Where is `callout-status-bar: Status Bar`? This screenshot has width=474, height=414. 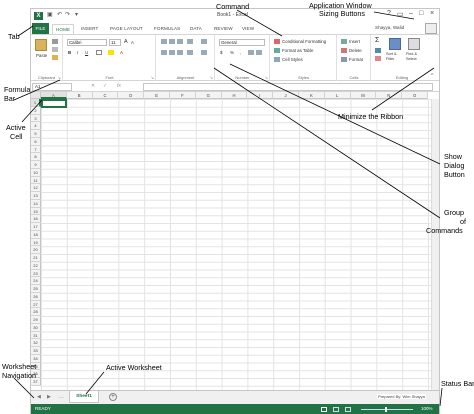
callout-status-bar: Status Bar is located at coordinates (457, 383).